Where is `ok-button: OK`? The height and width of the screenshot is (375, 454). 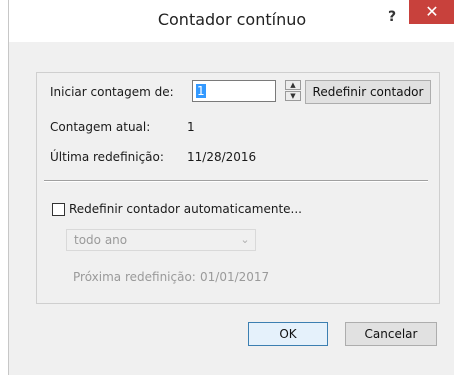 ok-button: OK is located at coordinates (288, 334).